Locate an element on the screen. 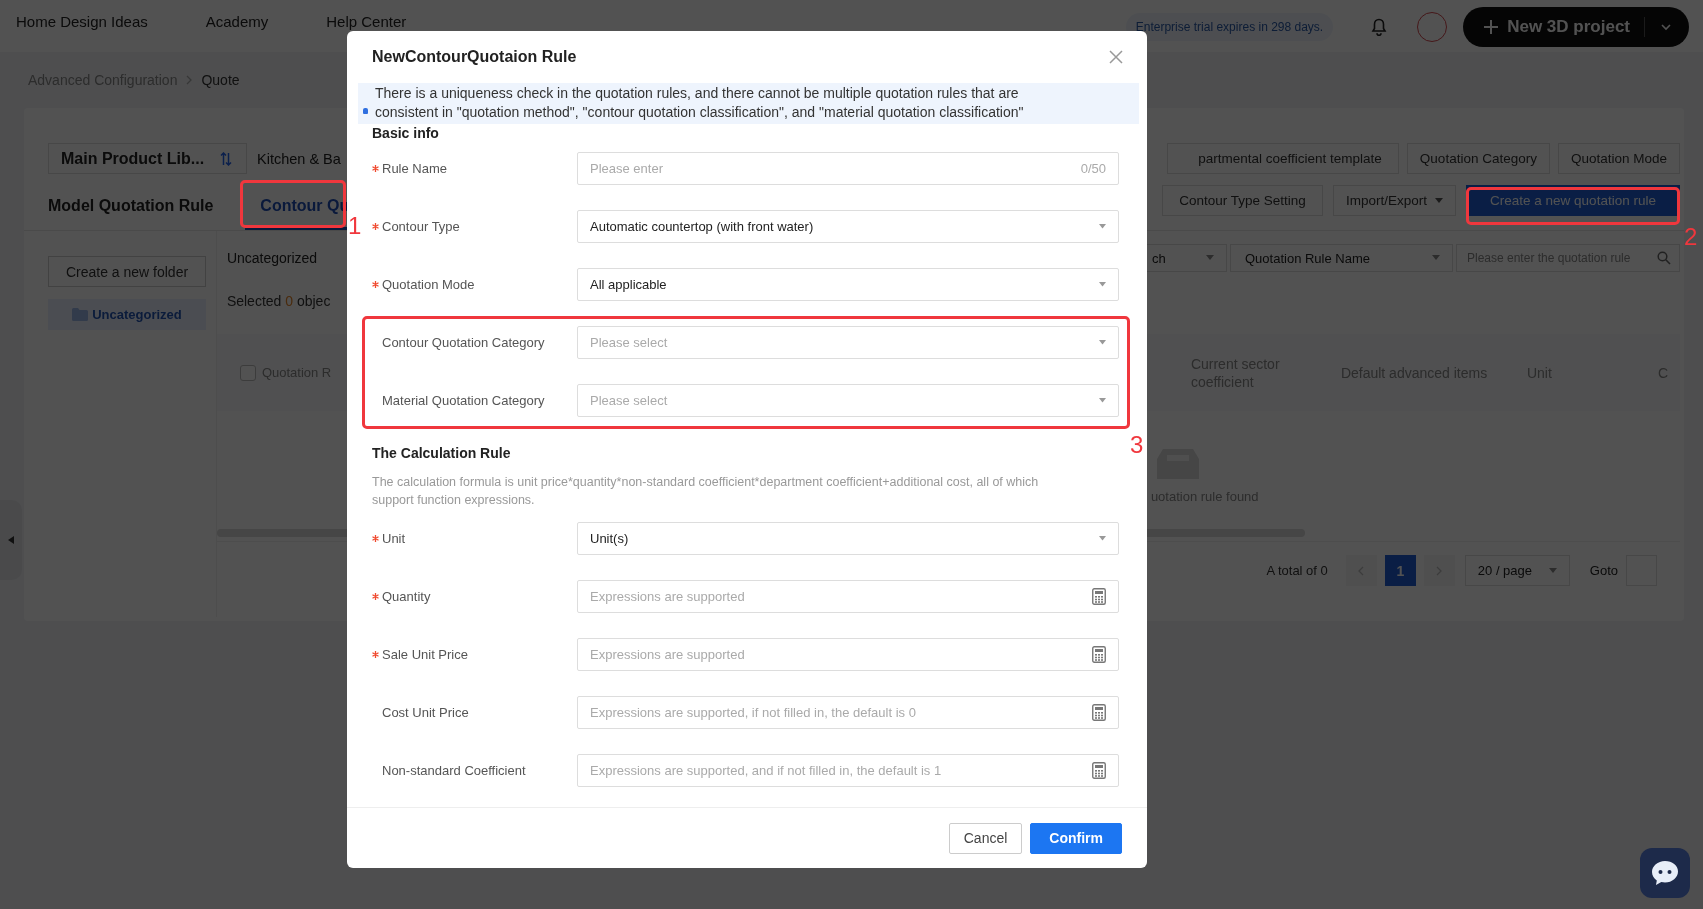 This screenshot has height=909, width=1703. folder-title: Uncategorized is located at coordinates (272, 258).